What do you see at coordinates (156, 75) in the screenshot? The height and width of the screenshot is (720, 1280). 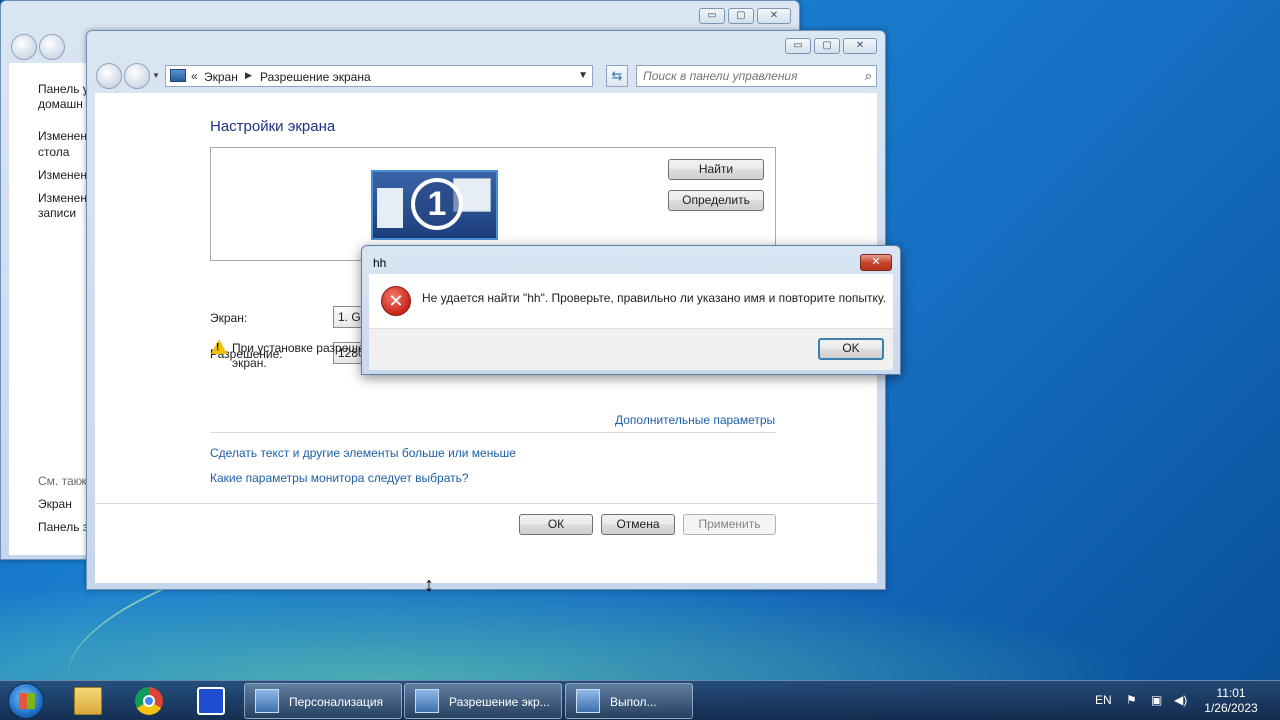 I see `recent-pages-chevron-icon: ▼` at bounding box center [156, 75].